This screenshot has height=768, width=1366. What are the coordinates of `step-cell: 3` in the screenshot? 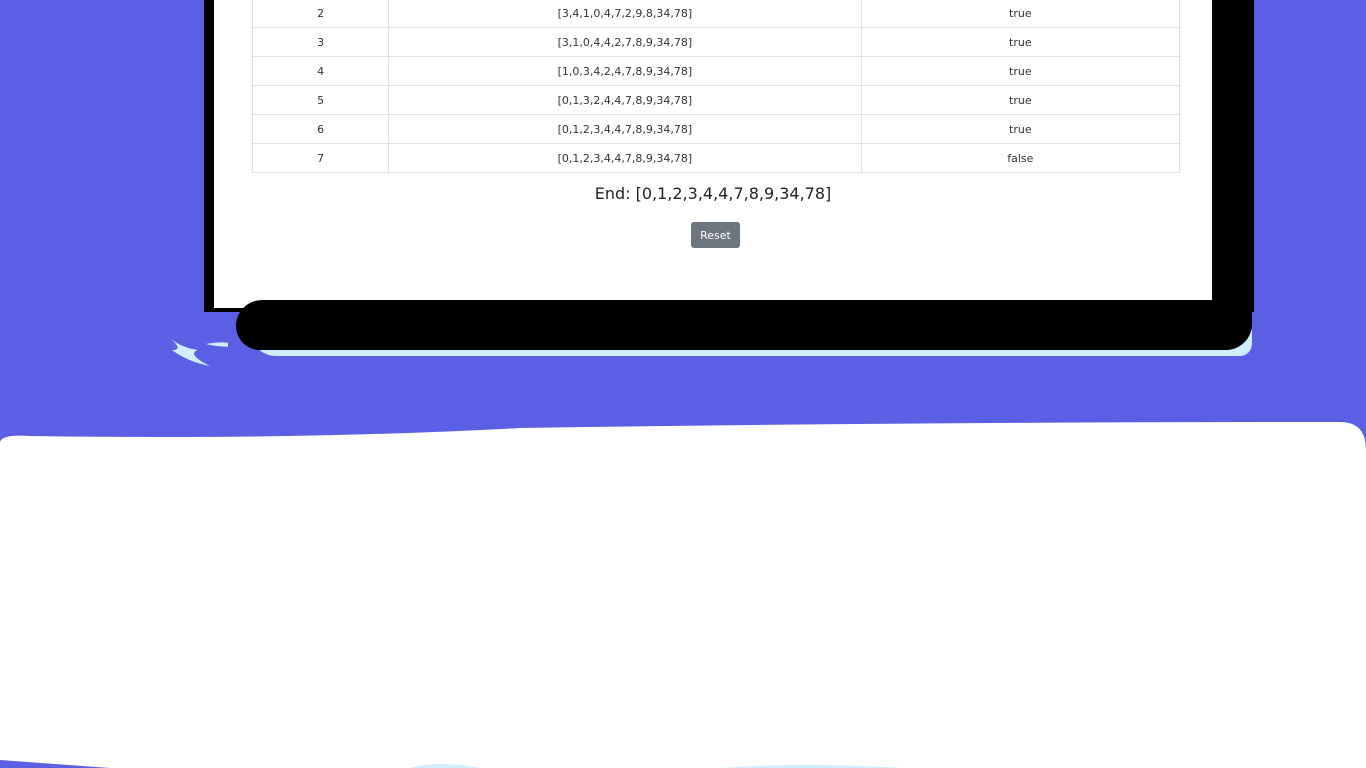 It's located at (320, 42).